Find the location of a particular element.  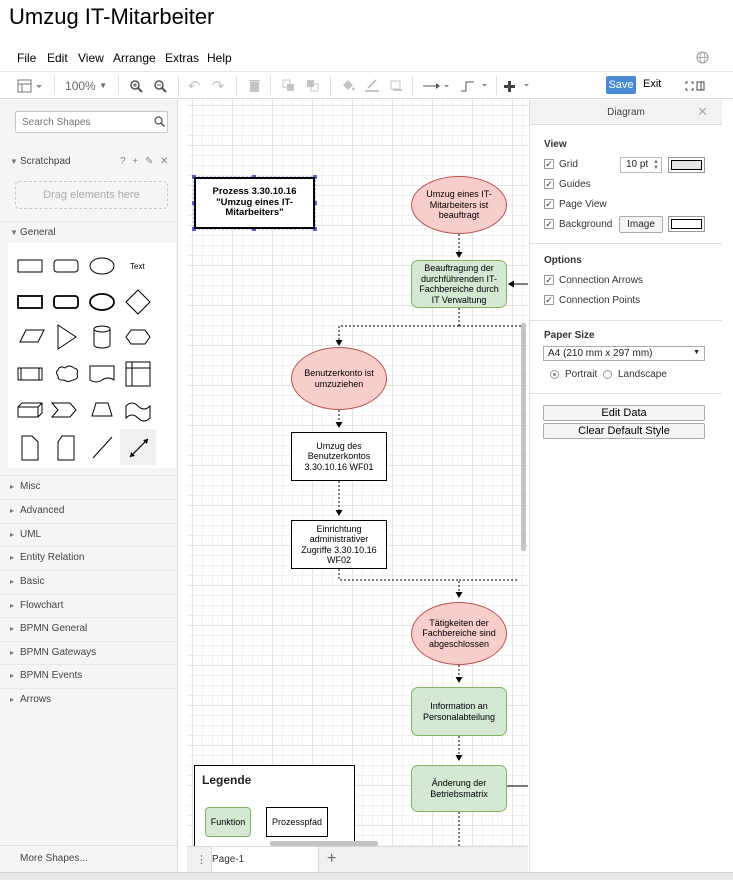

zoom-select: 100% ▼ is located at coordinates (86, 85).